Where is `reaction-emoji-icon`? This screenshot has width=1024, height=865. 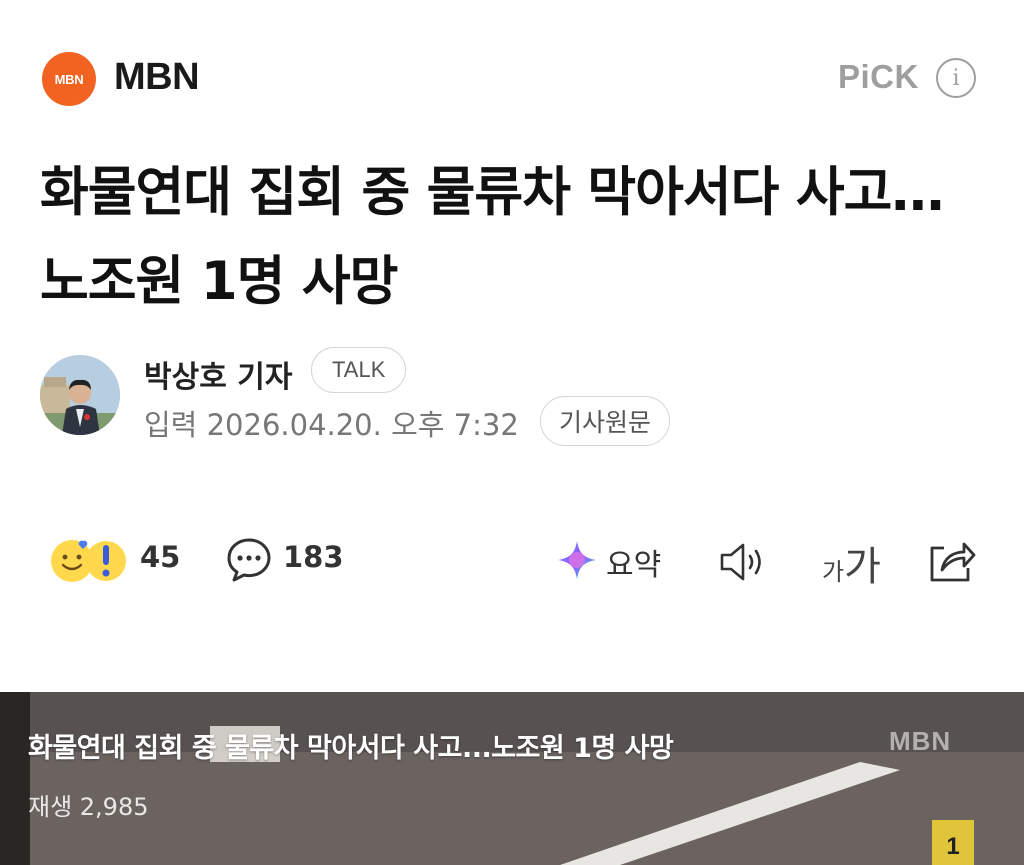 reaction-emoji-icon is located at coordinates (88, 561).